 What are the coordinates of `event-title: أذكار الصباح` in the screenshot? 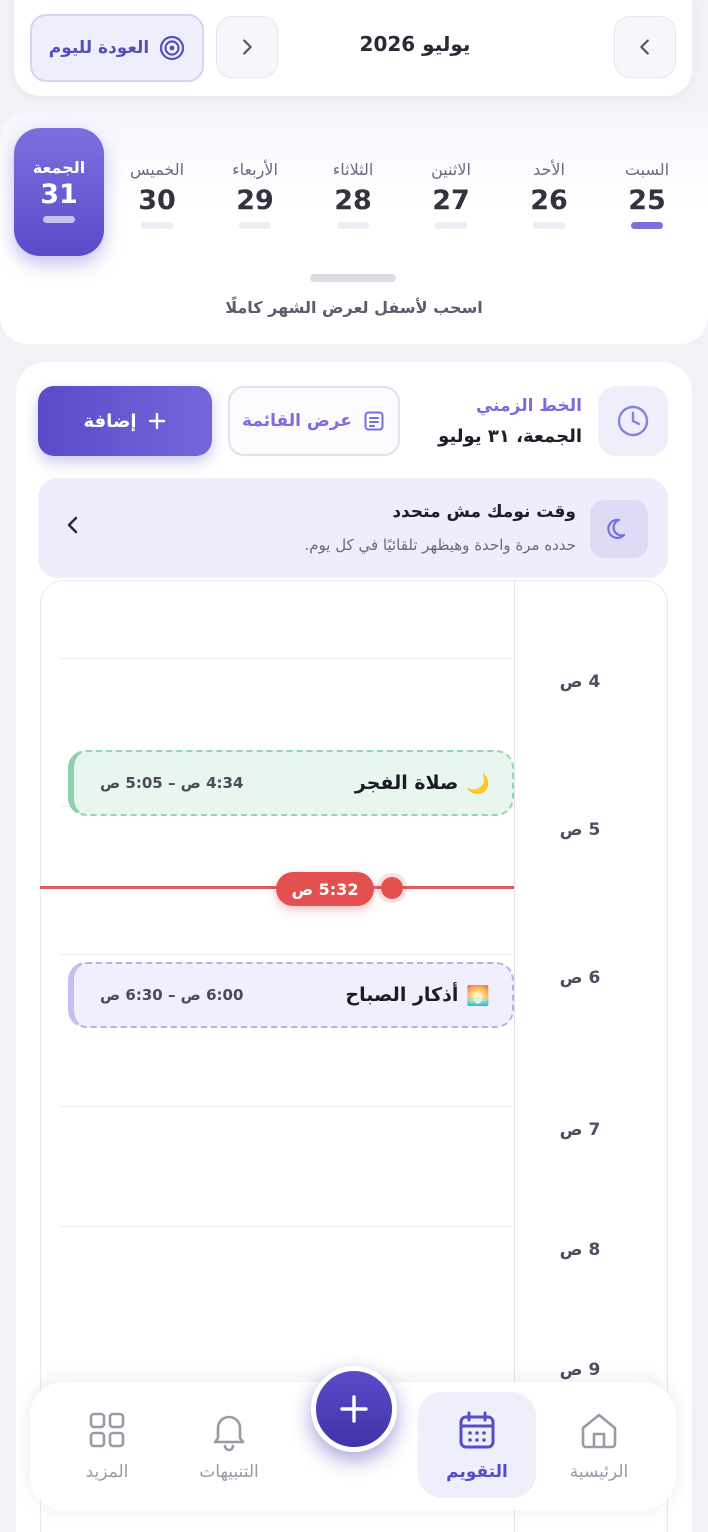 It's located at (402, 995).